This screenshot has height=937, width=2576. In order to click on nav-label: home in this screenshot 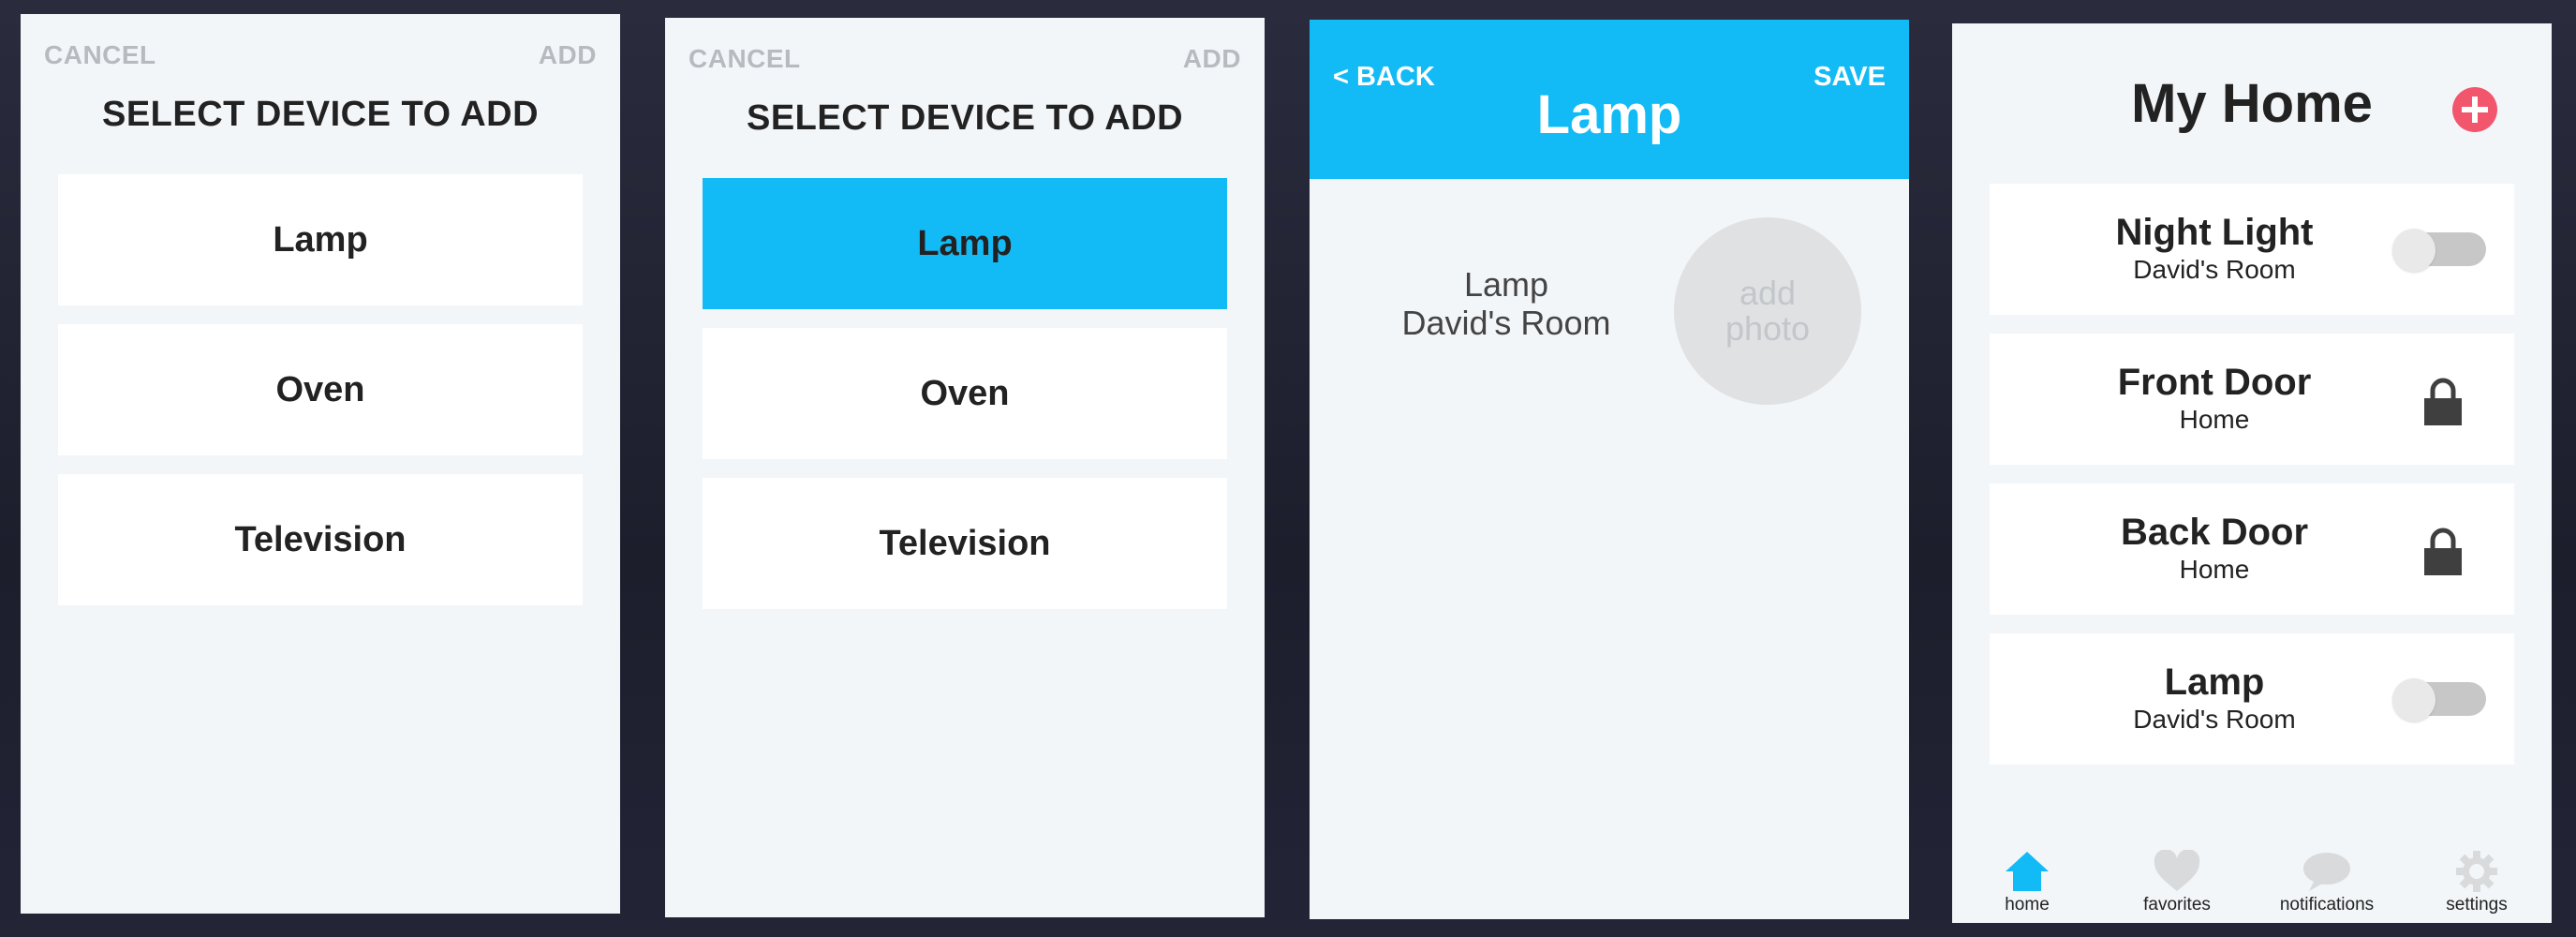, I will do `click(2028, 905)`.